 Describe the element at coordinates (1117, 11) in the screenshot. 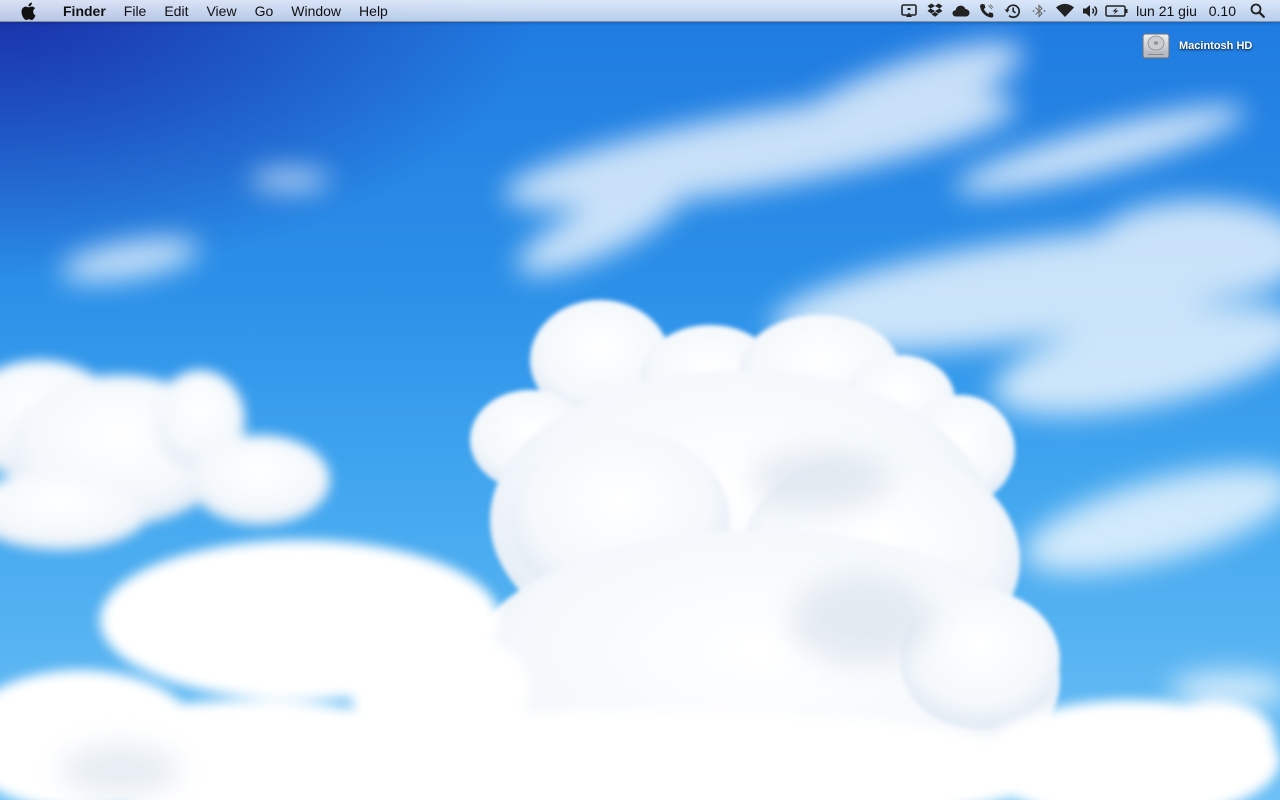

I see `battery-icon` at that location.